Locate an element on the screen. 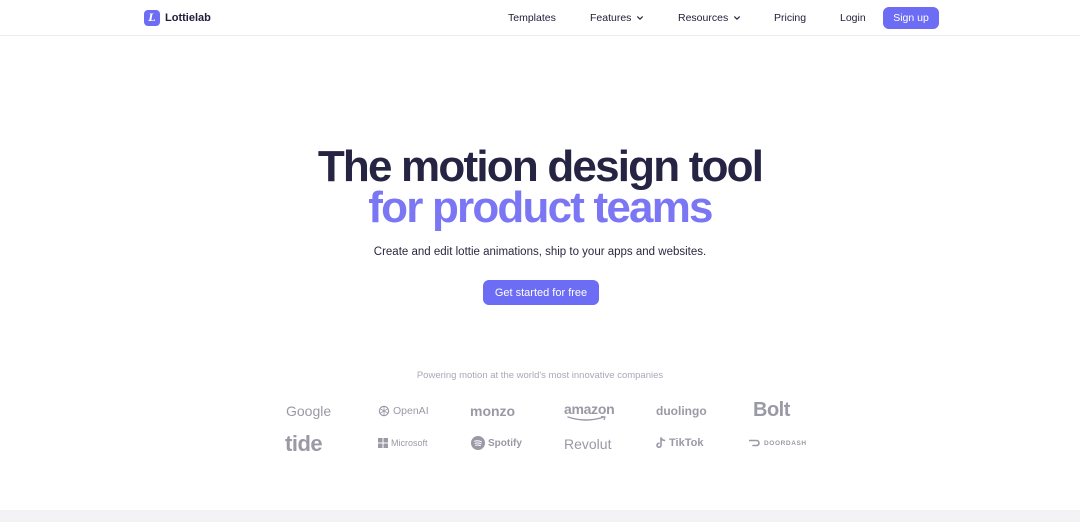  logo-bolt-text: Bolt is located at coordinates (771, 410).